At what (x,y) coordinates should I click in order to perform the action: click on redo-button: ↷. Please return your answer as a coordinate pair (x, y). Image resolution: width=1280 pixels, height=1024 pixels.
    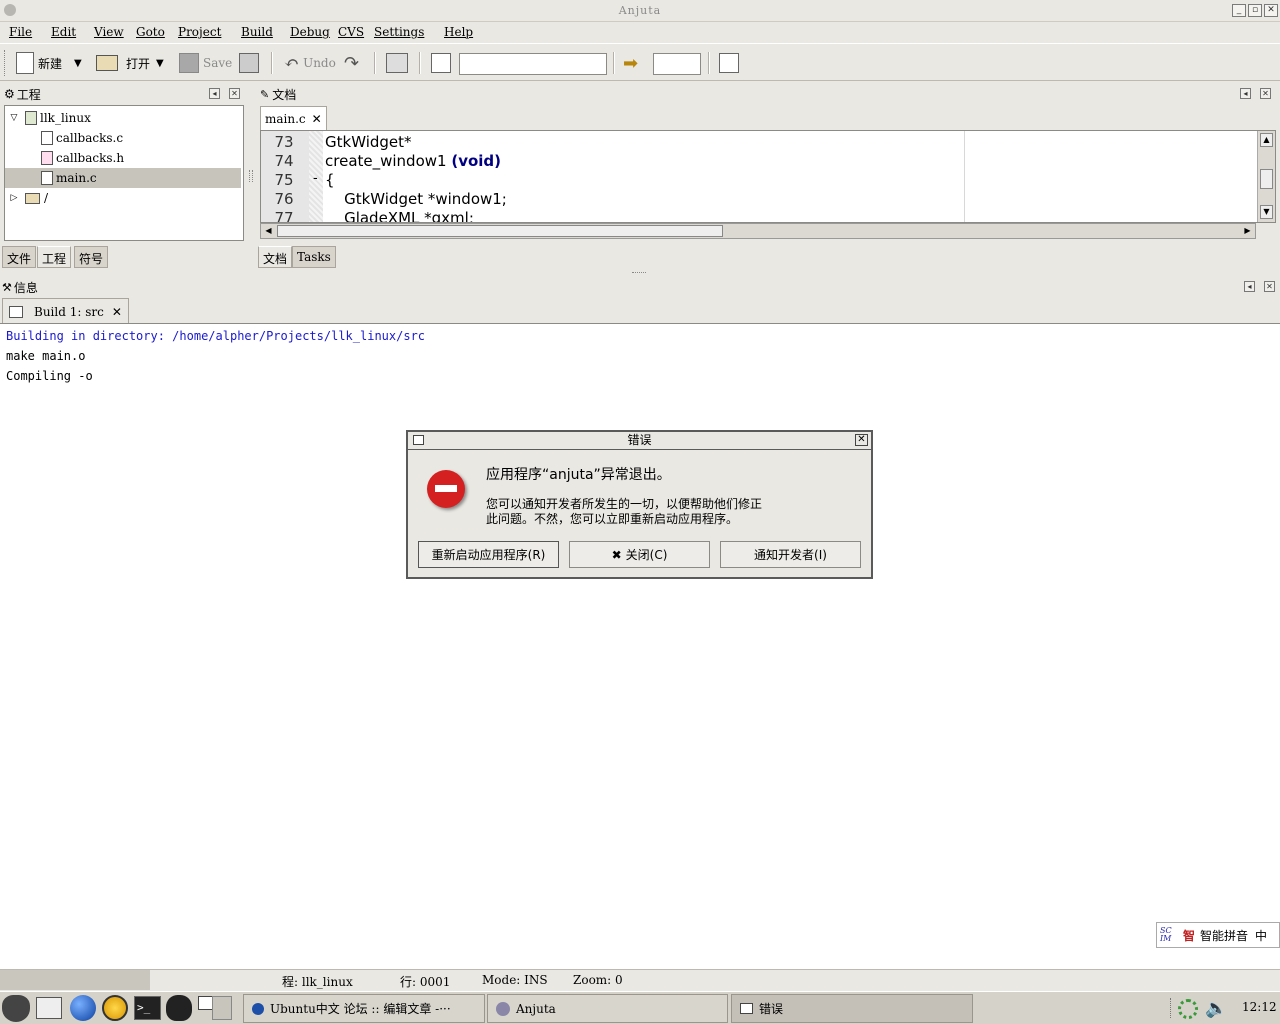
    Looking at the image, I should click on (351, 63).